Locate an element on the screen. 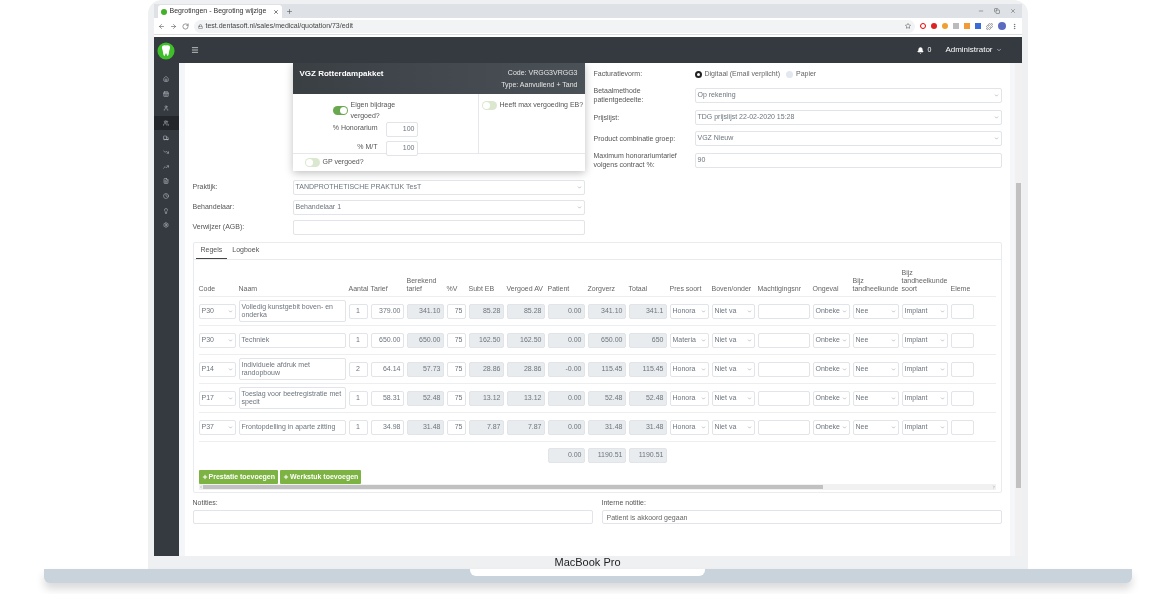 This screenshot has height=594, width=1175. users-icon is located at coordinates (166, 123).